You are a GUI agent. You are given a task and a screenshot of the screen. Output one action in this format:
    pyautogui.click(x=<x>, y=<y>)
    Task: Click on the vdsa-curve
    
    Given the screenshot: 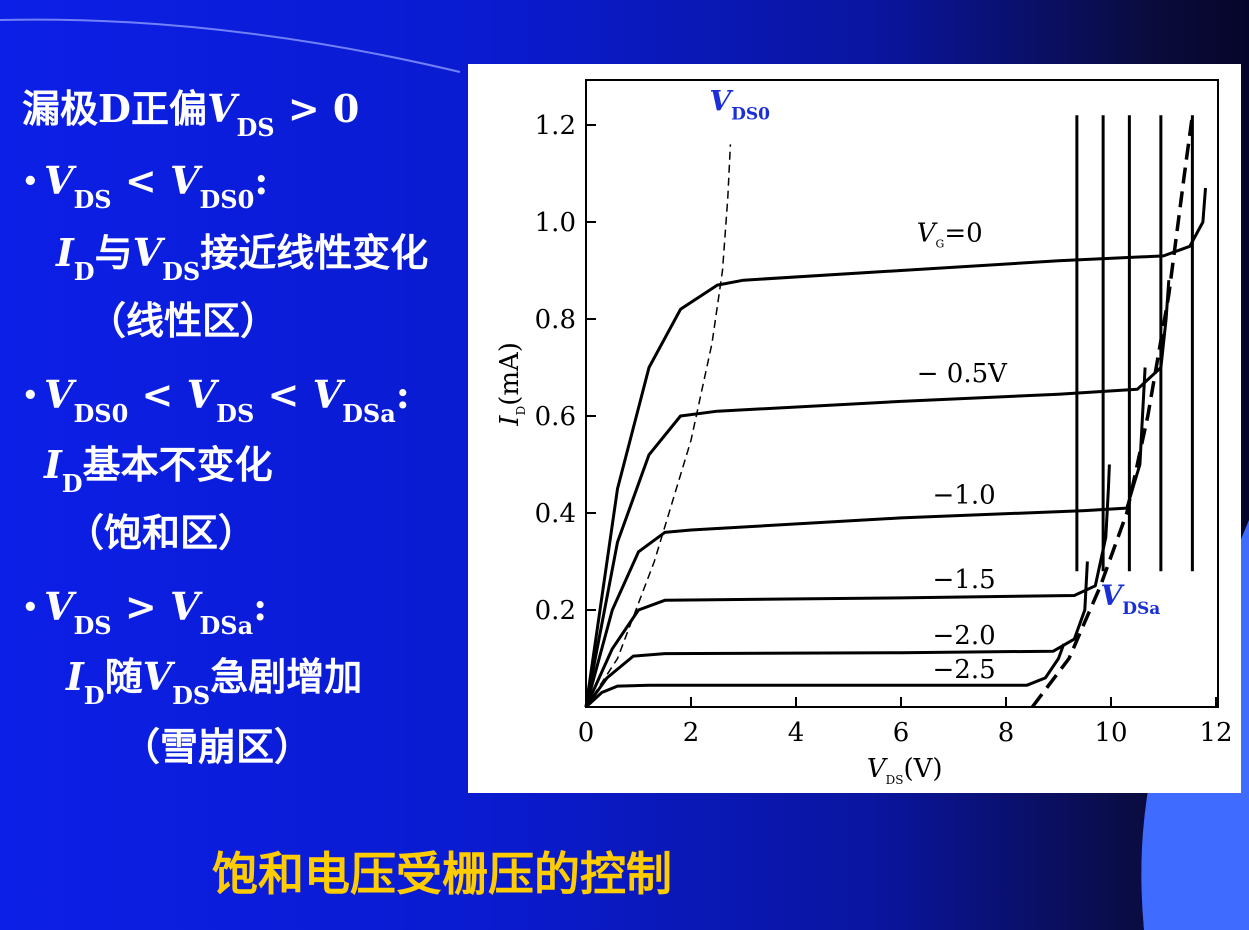 What is the action you would take?
    pyautogui.click(x=1112, y=412)
    